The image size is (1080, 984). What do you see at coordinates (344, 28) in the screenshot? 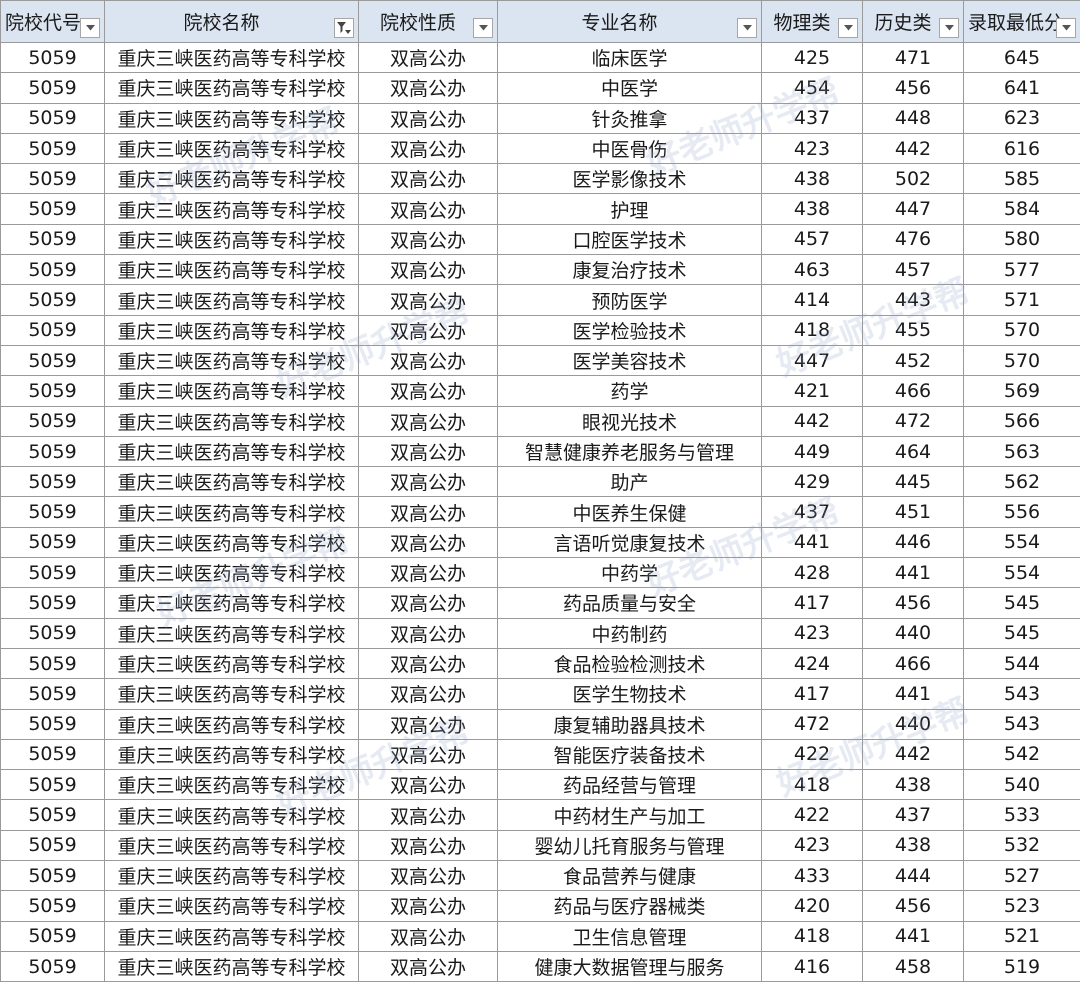
I see `filter-active-button` at bounding box center [344, 28].